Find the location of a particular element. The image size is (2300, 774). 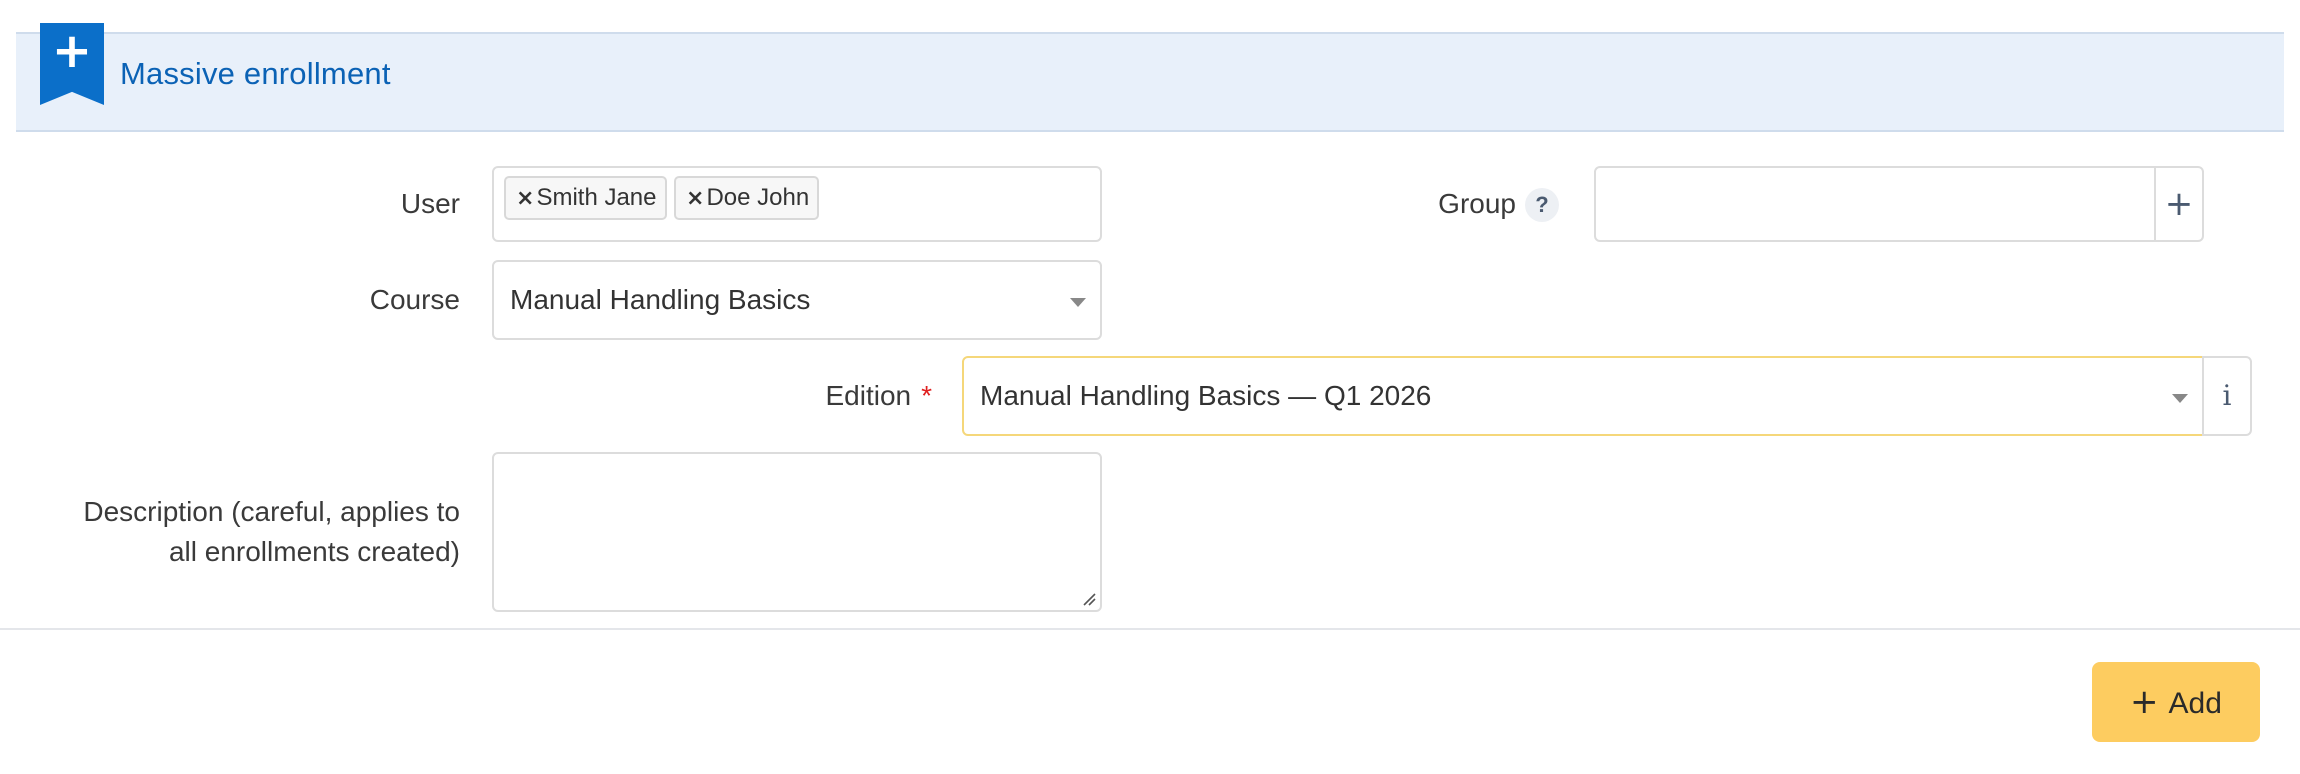

description-textarea is located at coordinates (797, 532).